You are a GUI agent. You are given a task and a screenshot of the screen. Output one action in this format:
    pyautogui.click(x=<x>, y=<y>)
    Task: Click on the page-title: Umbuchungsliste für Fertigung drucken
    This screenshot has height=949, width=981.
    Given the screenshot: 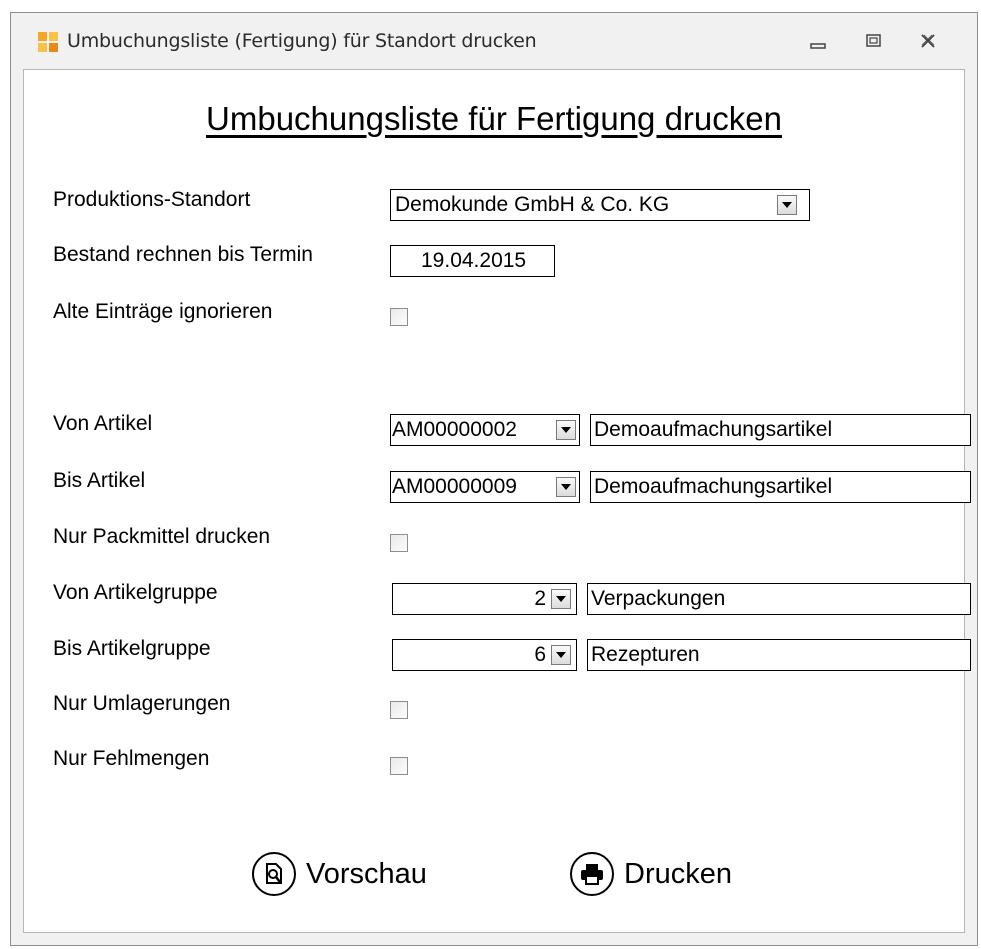 What is the action you would take?
    pyautogui.click(x=494, y=118)
    